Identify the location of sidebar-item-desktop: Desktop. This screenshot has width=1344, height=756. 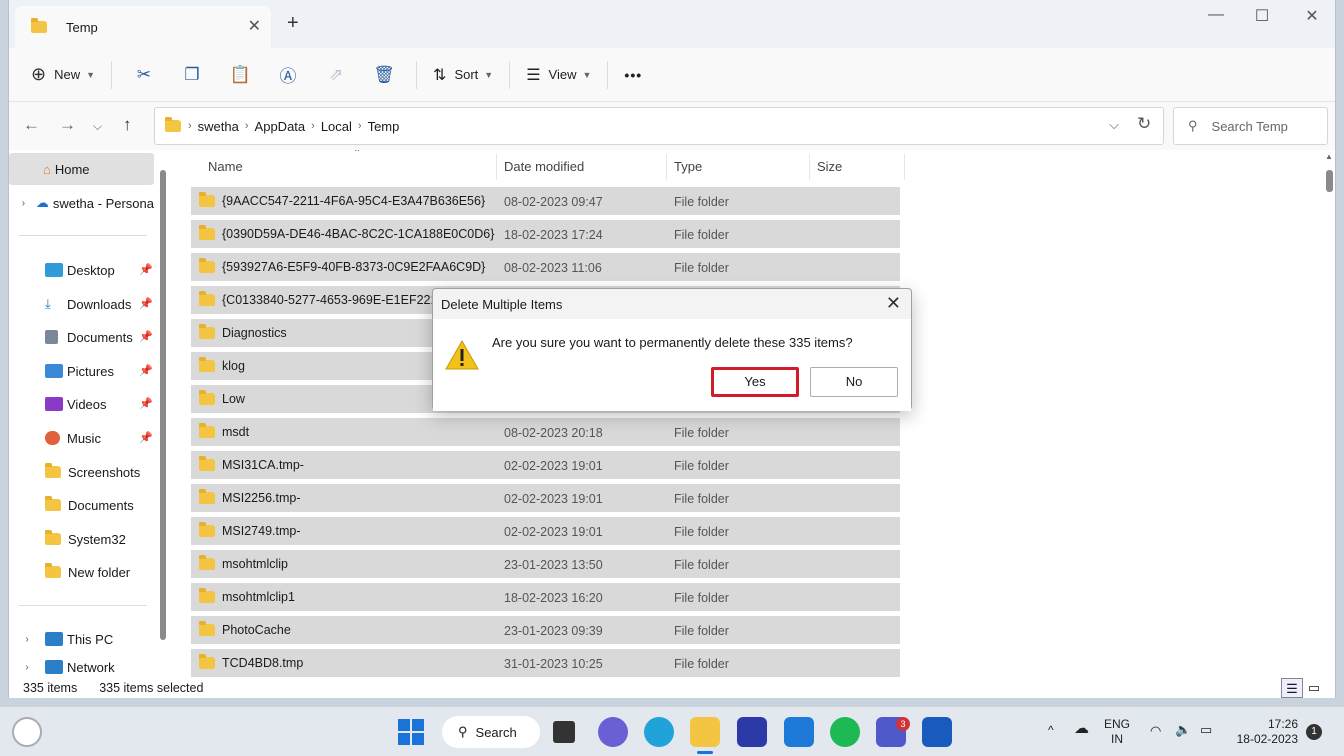
(81, 270).